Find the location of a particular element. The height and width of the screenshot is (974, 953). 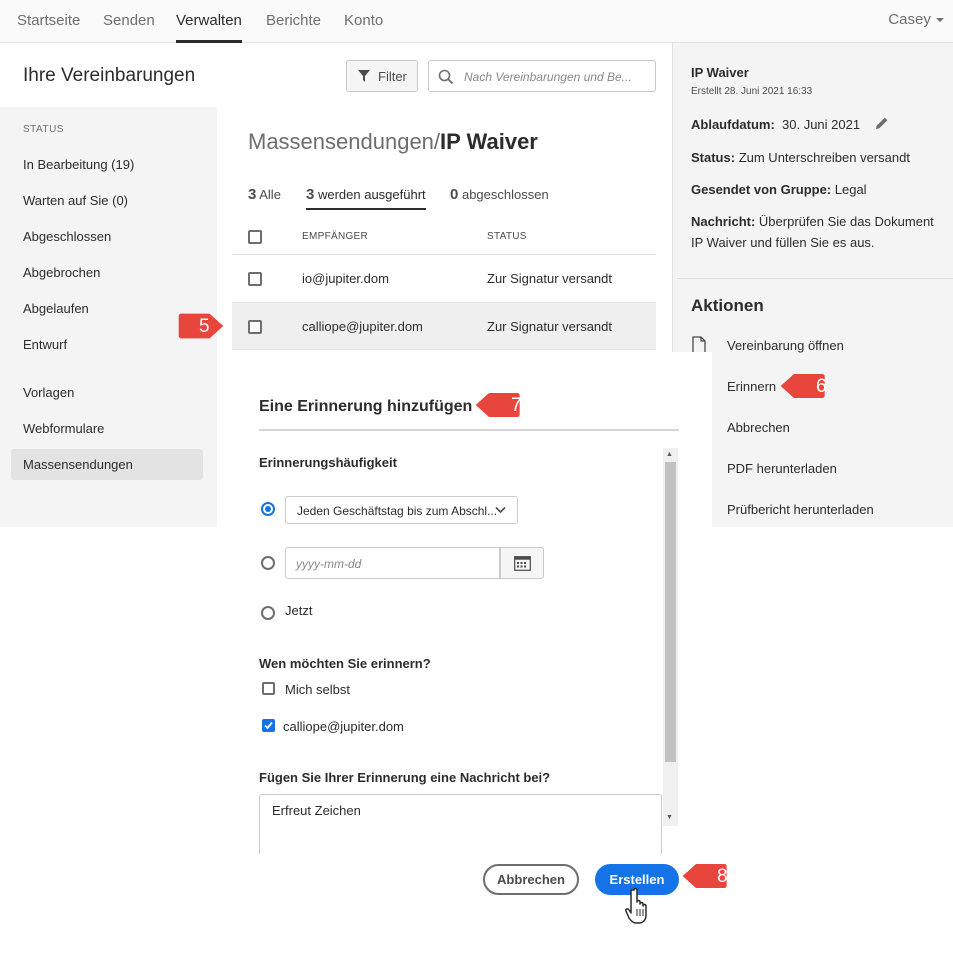

column-header-status: STATUS is located at coordinates (507, 236).